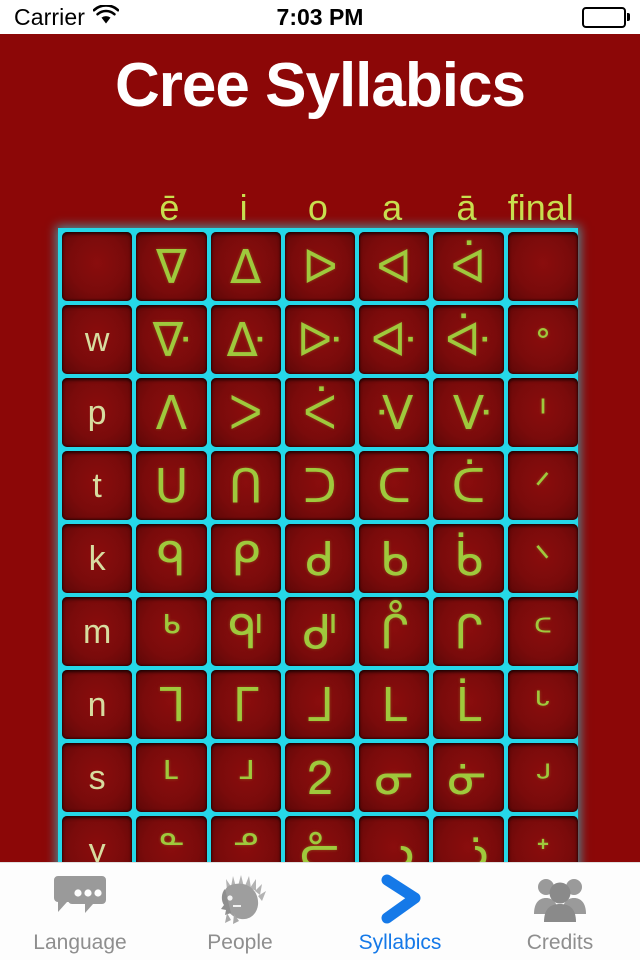 The height and width of the screenshot is (960, 640). What do you see at coordinates (394, 843) in the screenshot?
I see `syllabic-glyph: ᓗ` at bounding box center [394, 843].